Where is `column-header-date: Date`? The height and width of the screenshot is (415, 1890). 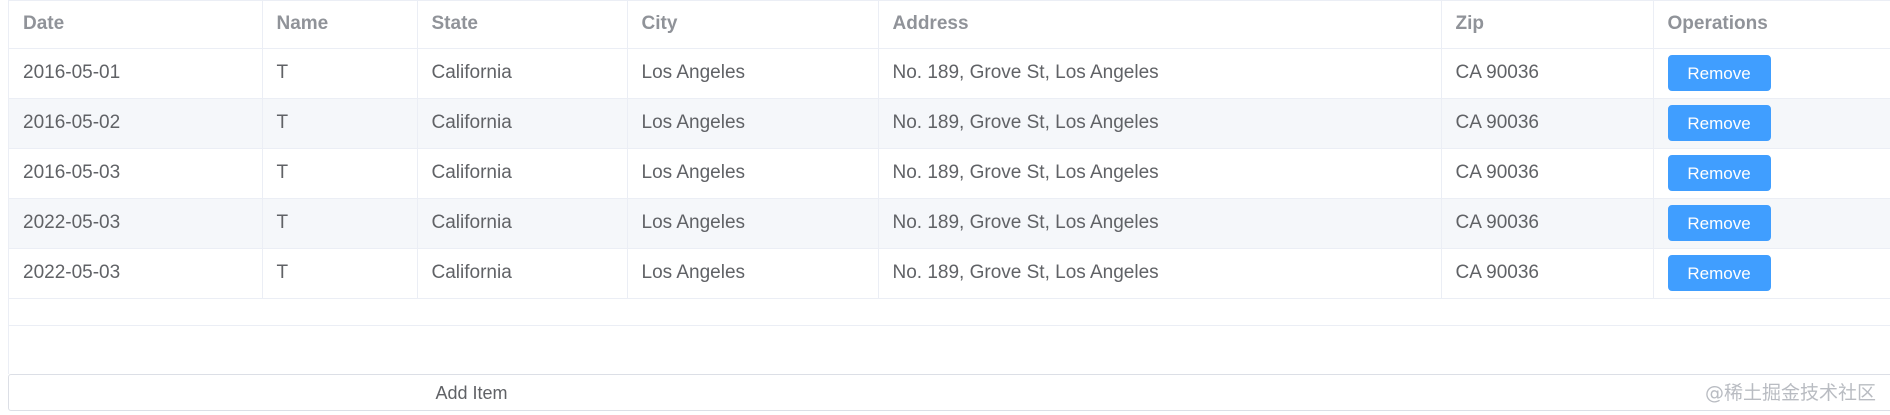
column-header-date: Date is located at coordinates (136, 25).